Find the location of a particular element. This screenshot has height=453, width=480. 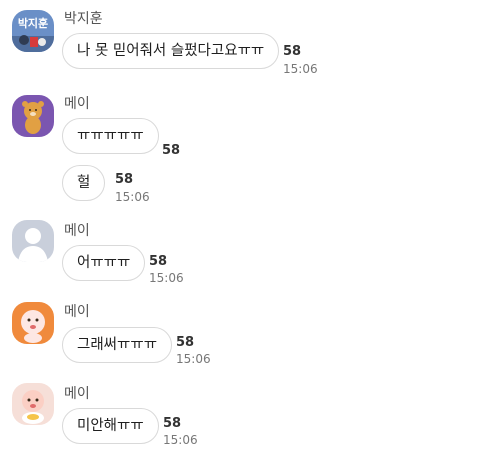

avatar: 박지훈 is located at coordinates (33, 31).